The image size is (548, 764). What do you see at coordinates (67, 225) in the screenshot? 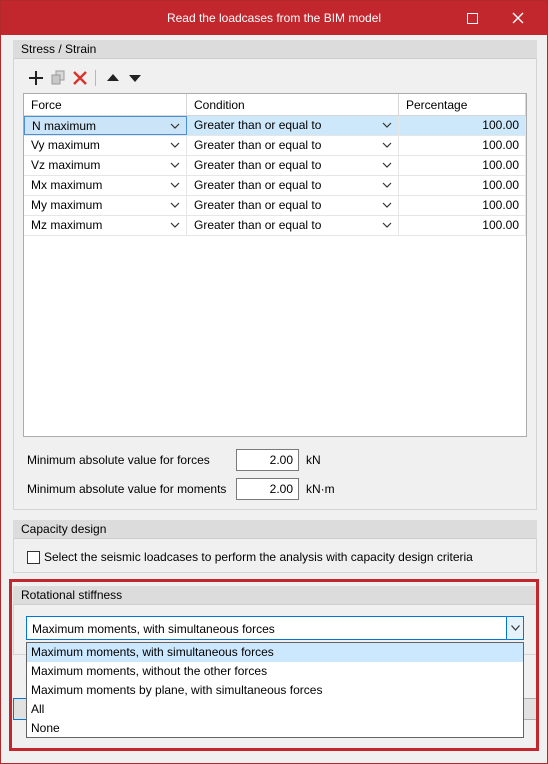
I see `force-value: Mz maximum` at bounding box center [67, 225].